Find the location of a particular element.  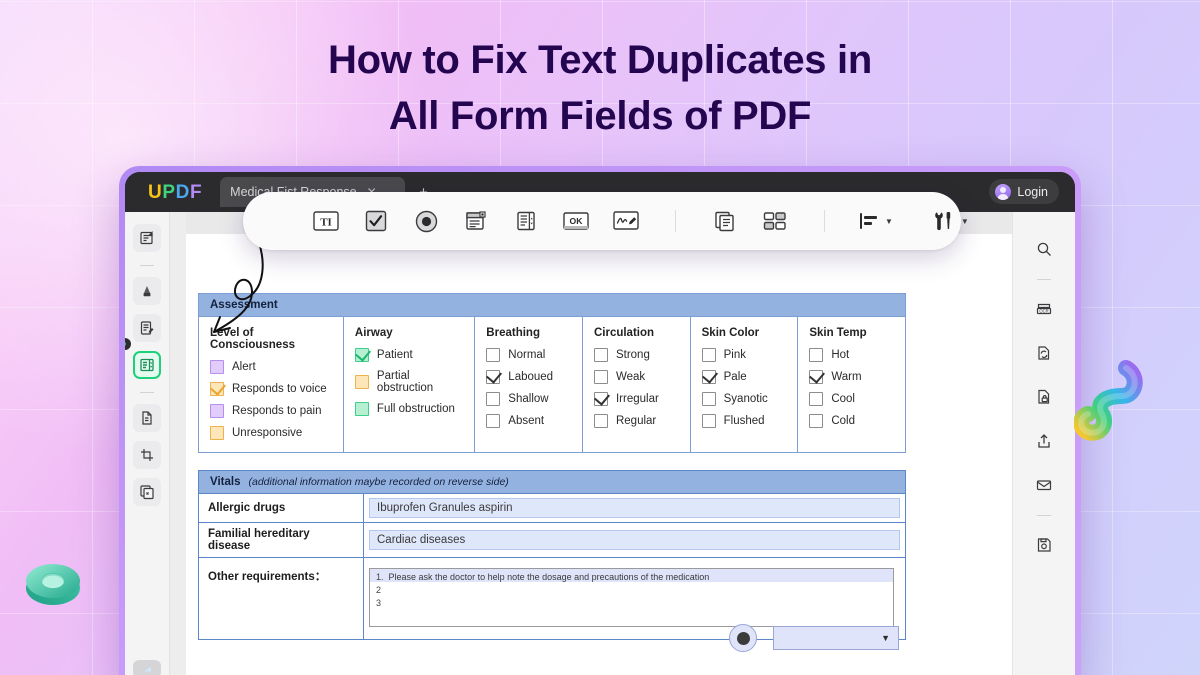

checkbox-irregular is located at coordinates (601, 397).